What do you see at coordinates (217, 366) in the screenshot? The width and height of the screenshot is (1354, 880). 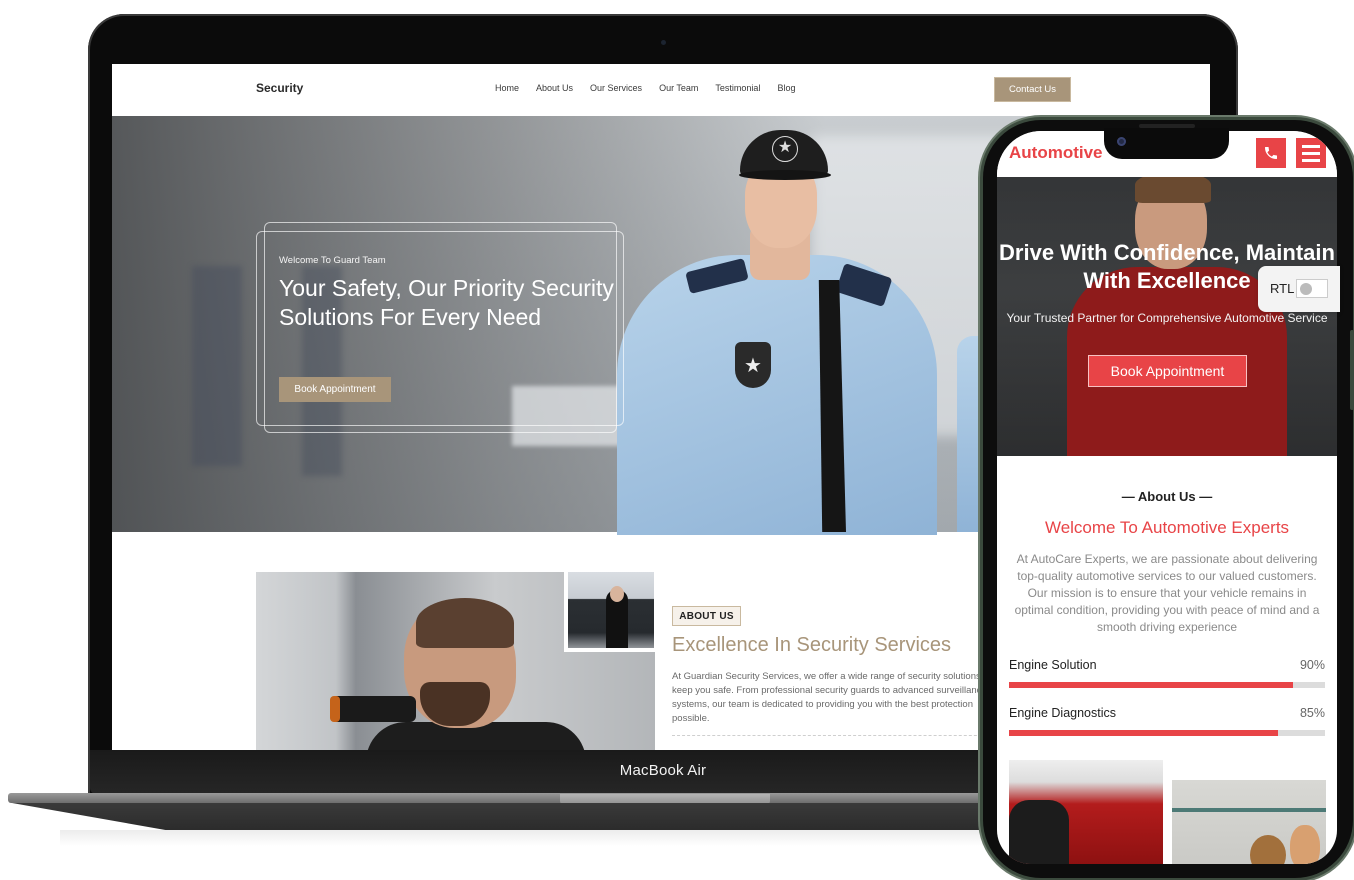 I see `hero-background-door` at bounding box center [217, 366].